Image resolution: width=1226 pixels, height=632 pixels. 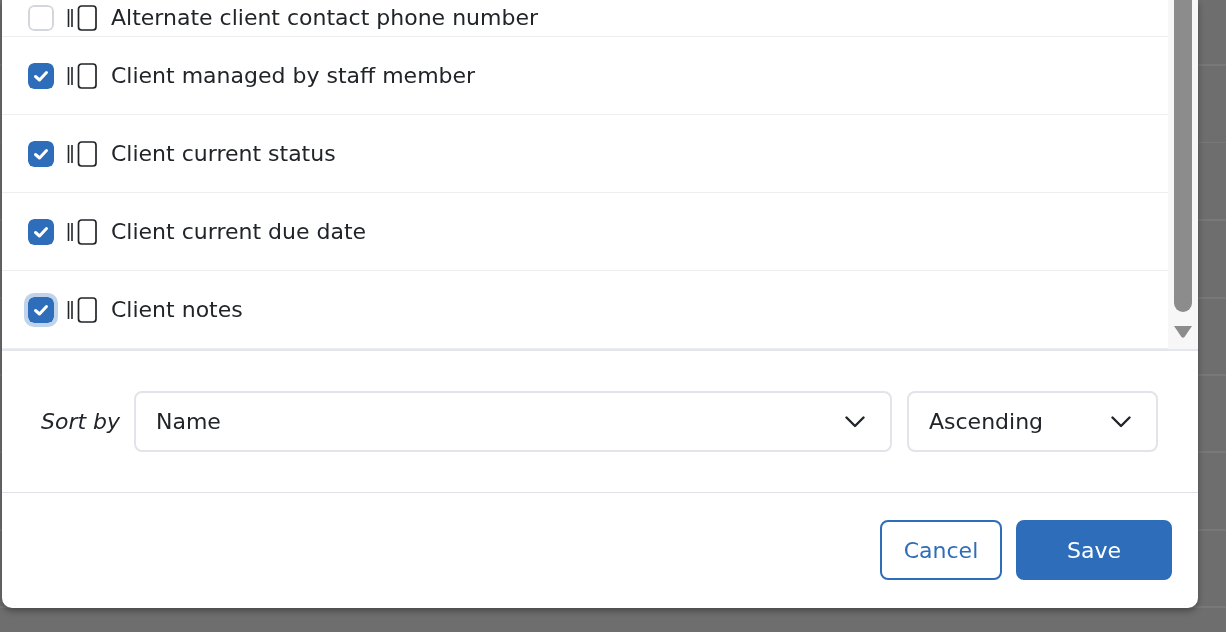 I want to click on sort-field-select: Name, so click(x=513, y=421).